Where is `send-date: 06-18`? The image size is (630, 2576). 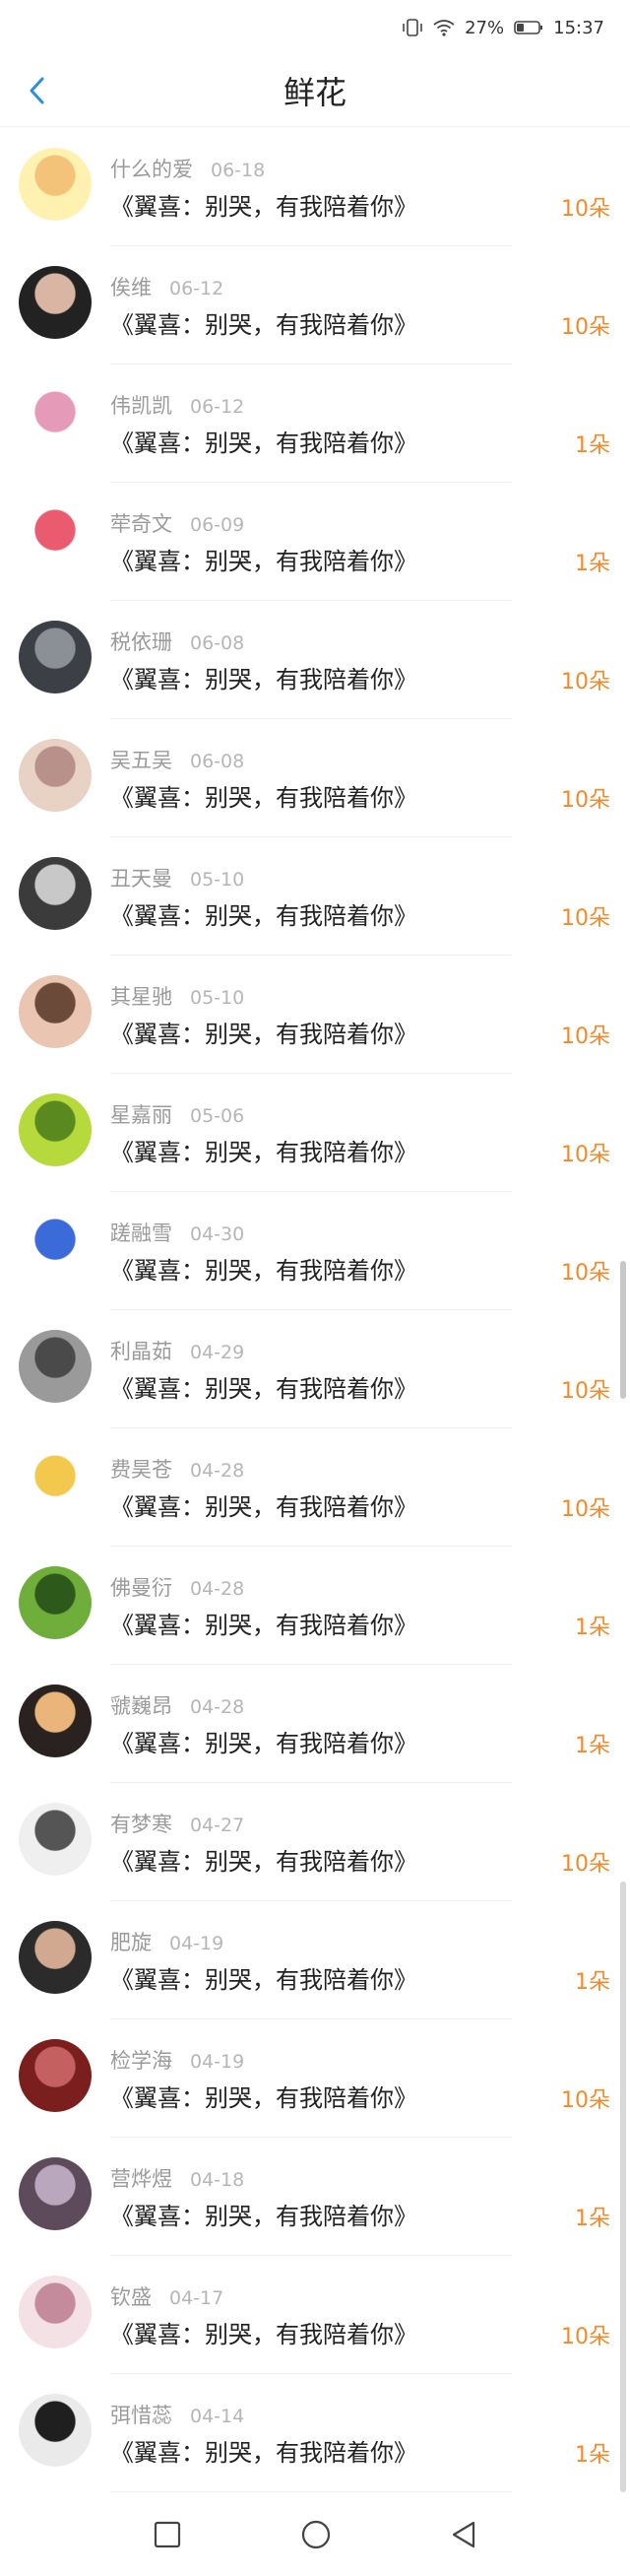
send-date: 06-18 is located at coordinates (238, 171).